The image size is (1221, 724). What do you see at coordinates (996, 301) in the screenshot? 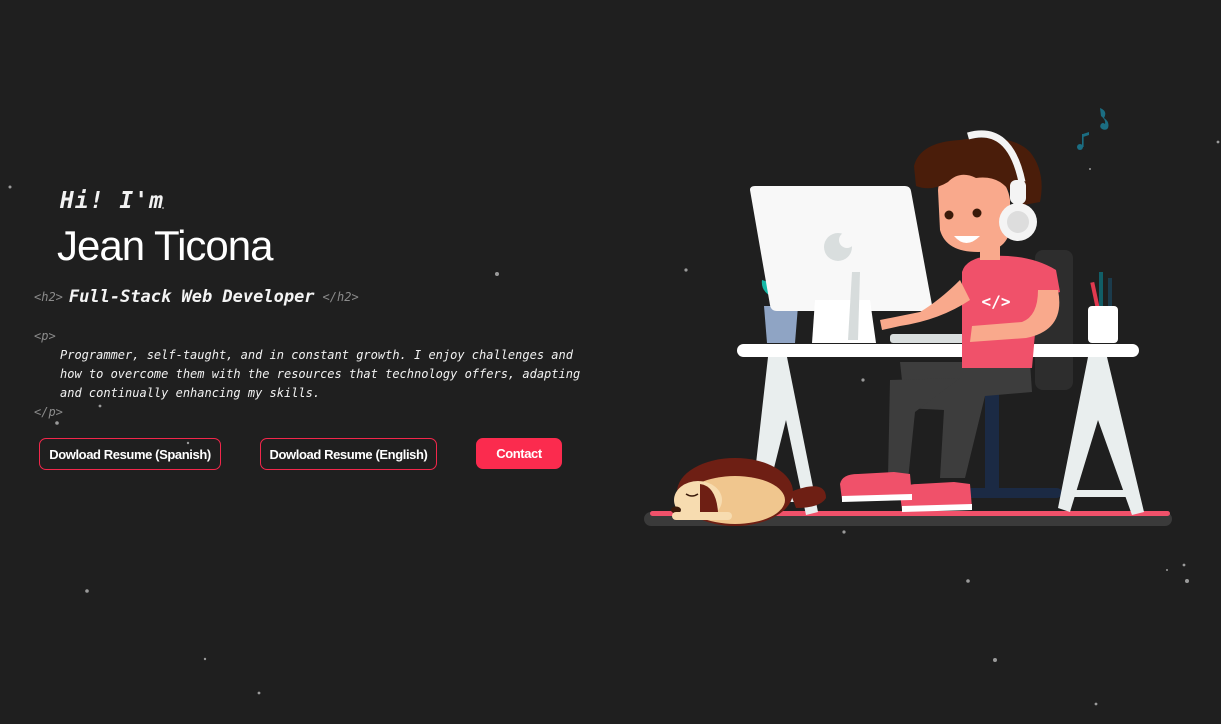
I see `shirt-code-label: </>` at bounding box center [996, 301].